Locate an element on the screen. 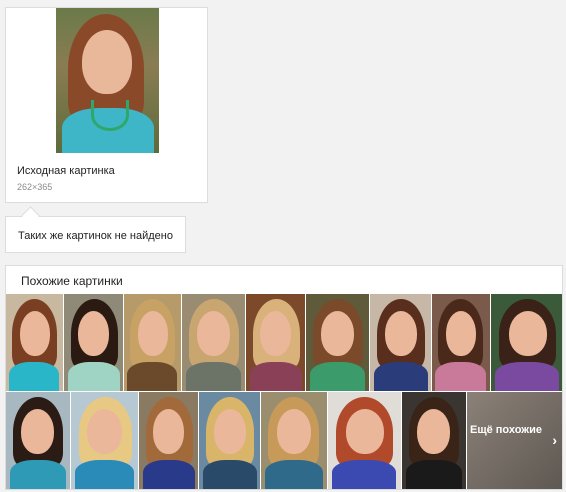 The width and height of the screenshot is (566, 492). similar-images-title: Похожие картинки is located at coordinates (72, 281).